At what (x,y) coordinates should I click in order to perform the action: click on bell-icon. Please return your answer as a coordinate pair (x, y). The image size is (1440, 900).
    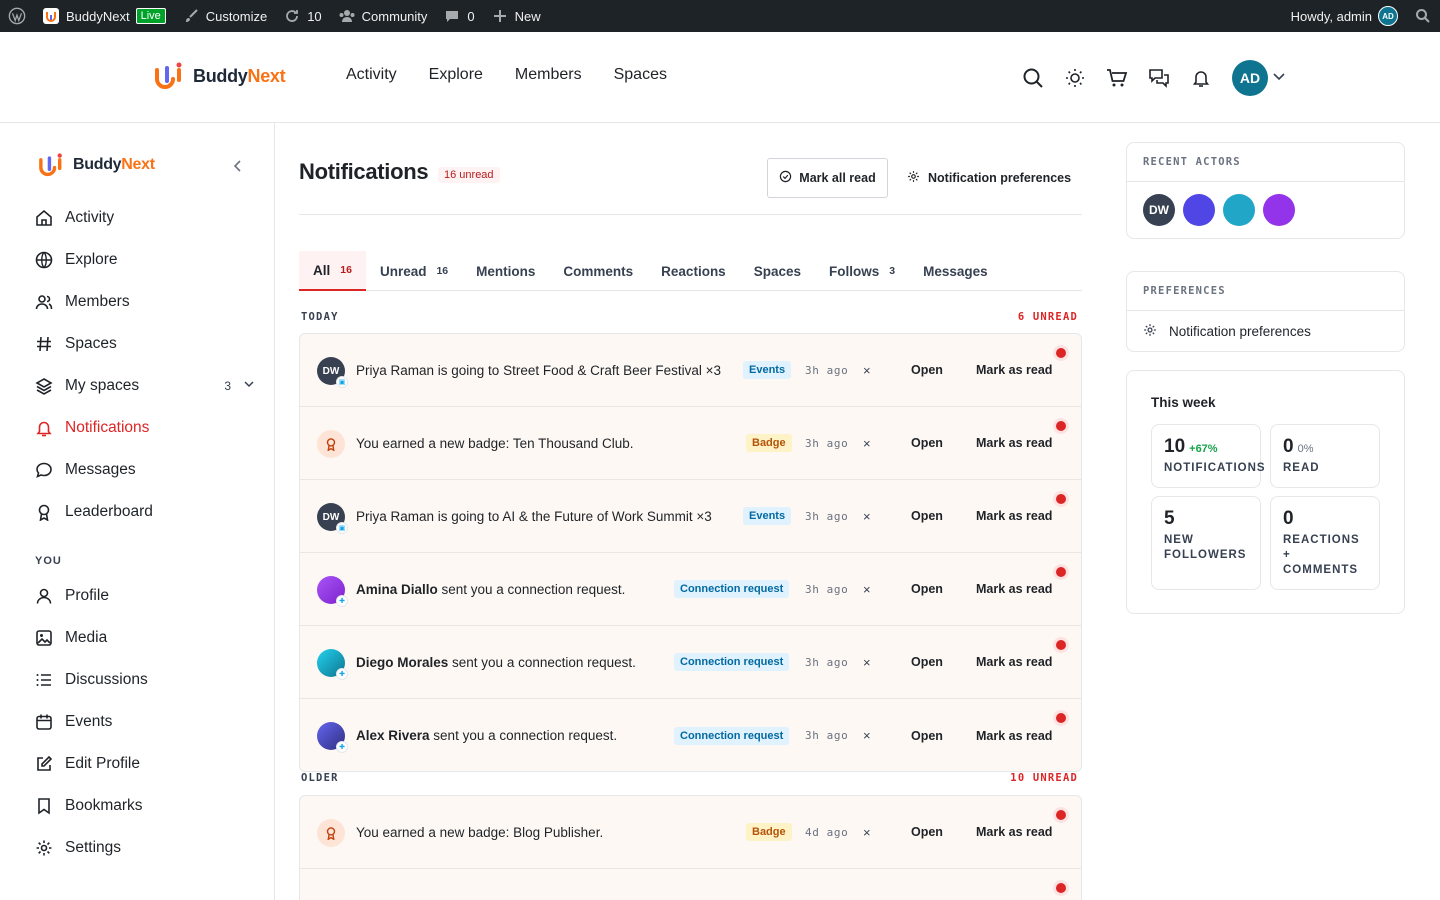
    Looking at the image, I should click on (1201, 78).